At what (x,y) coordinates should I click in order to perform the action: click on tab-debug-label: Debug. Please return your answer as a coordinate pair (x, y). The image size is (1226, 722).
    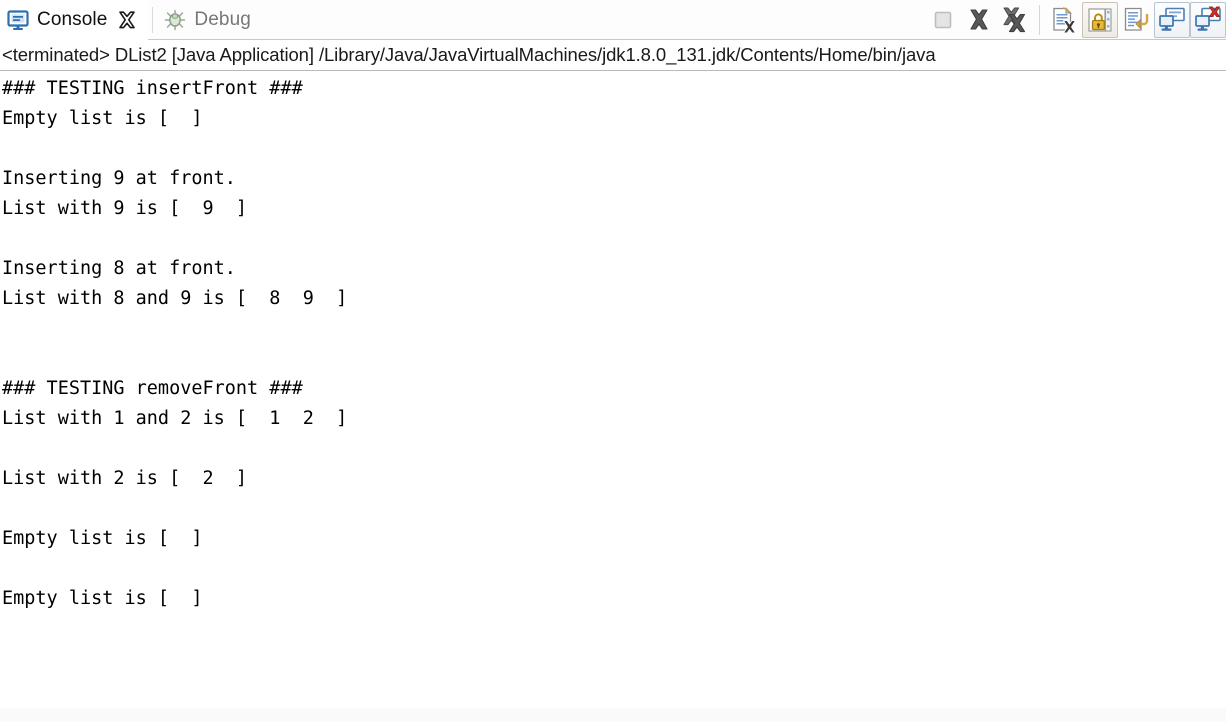
    Looking at the image, I should click on (222, 19).